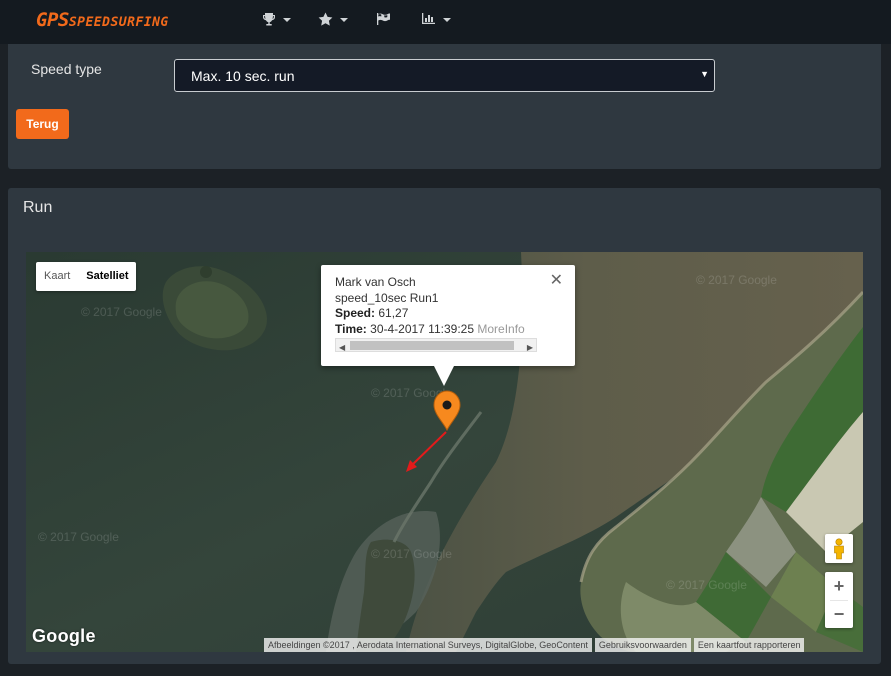 The width and height of the screenshot is (891, 676). Describe the element at coordinates (704, 74) in the screenshot. I see `select-arrow-icon: ▼` at that location.